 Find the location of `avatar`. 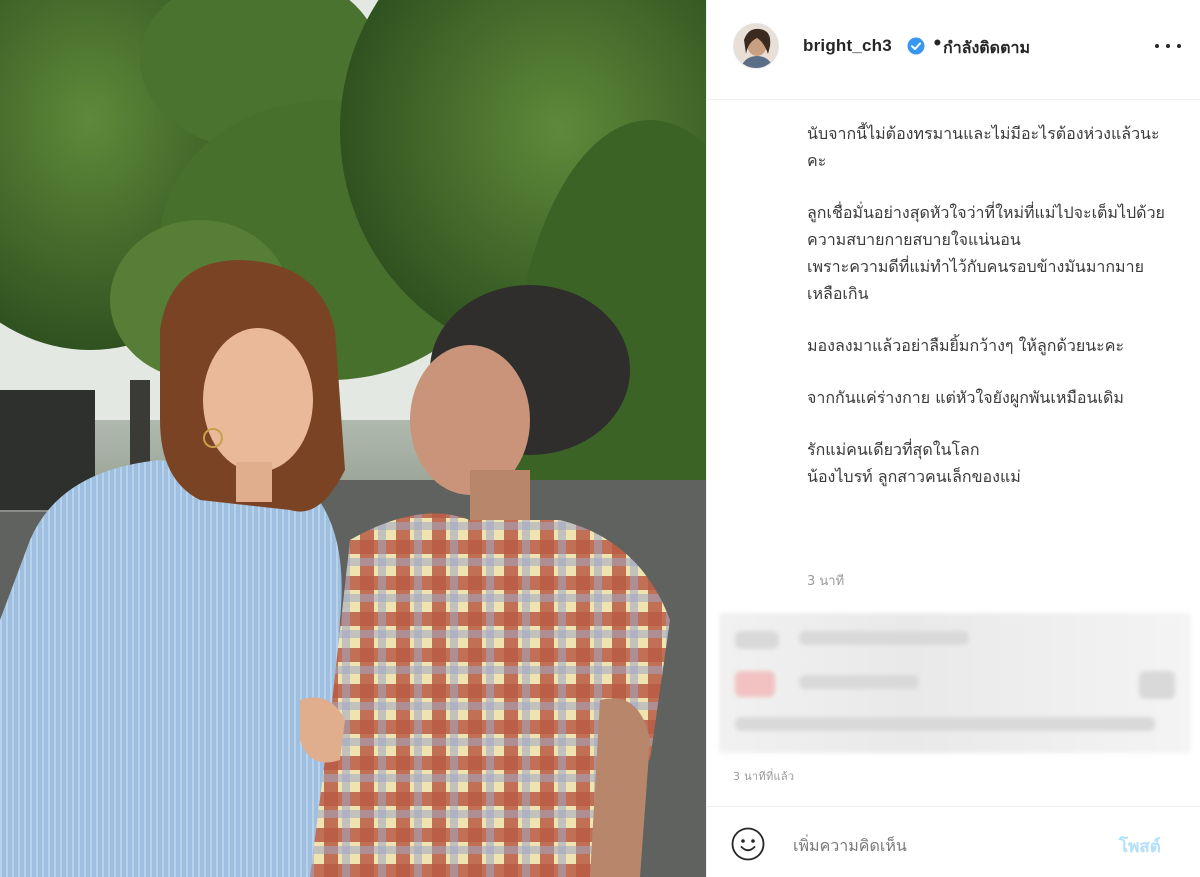

avatar is located at coordinates (756, 46).